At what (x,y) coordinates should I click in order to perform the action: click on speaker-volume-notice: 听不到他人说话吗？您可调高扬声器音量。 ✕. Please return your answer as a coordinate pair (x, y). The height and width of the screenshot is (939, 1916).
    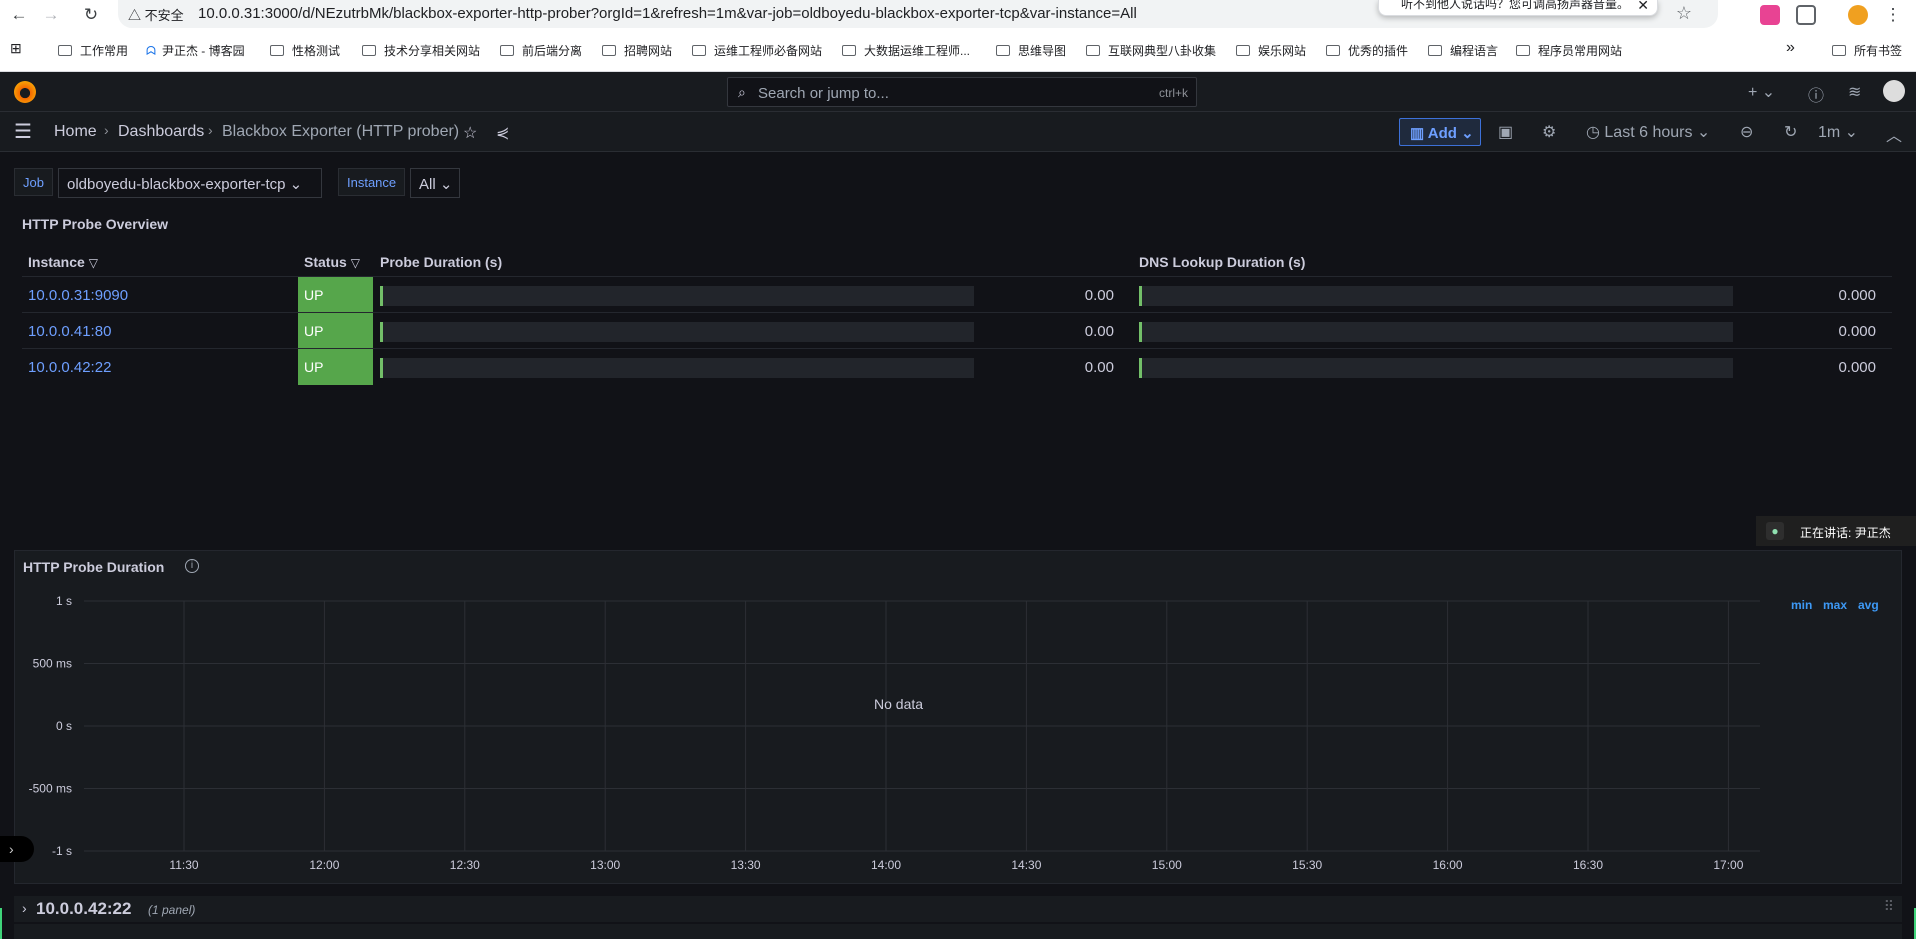
    Looking at the image, I should click on (1518, 8).